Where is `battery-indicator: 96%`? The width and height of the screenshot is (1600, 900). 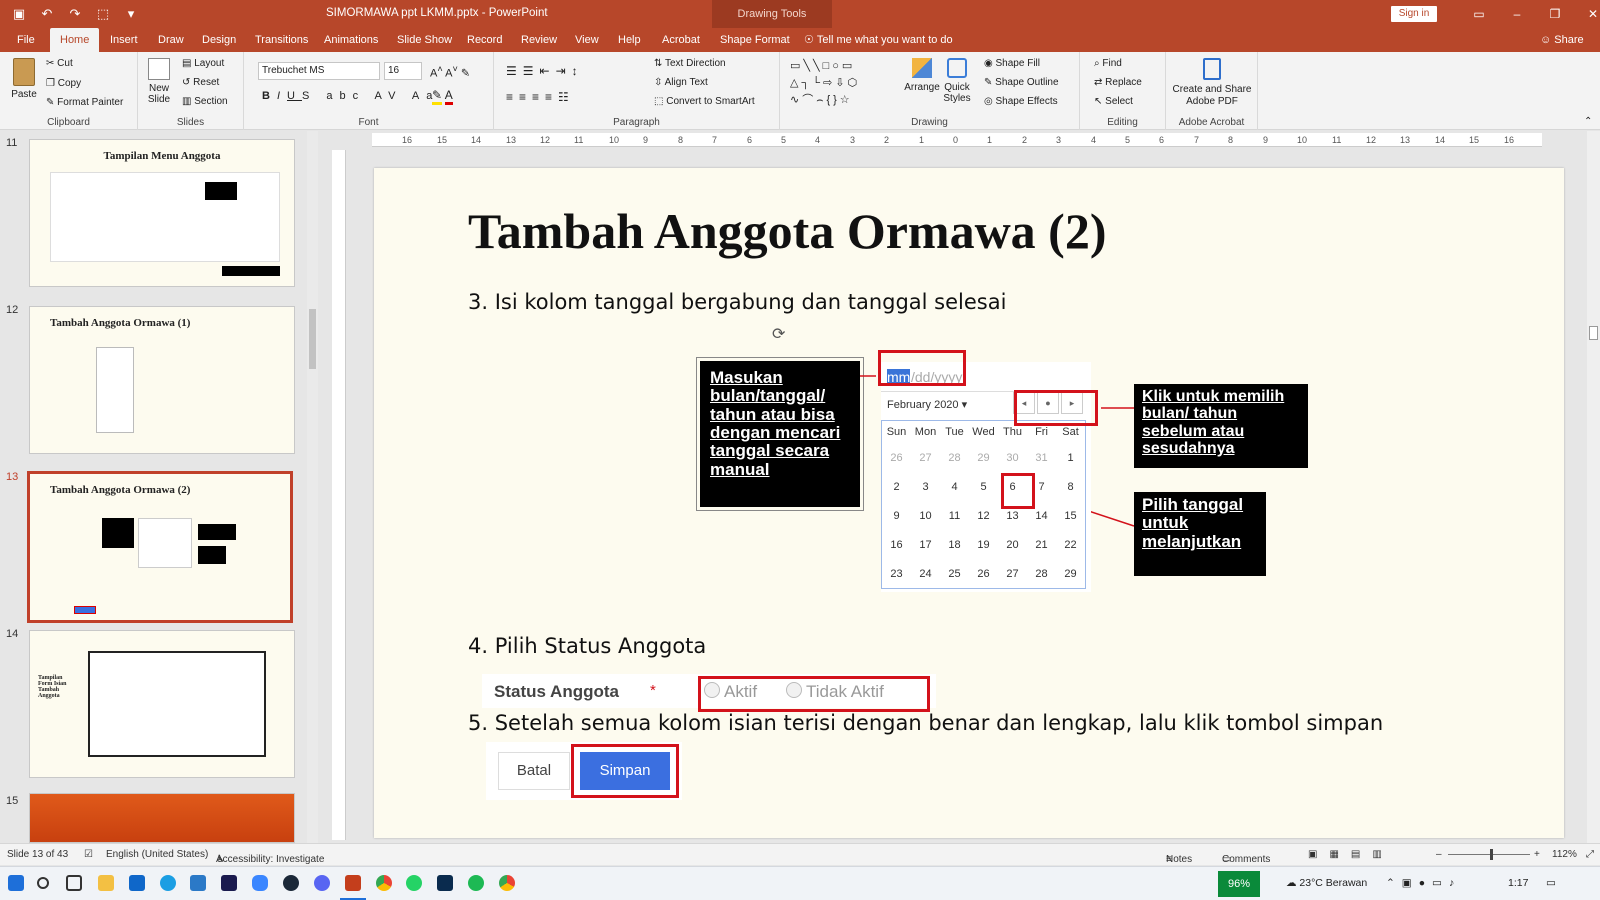 battery-indicator: 96% is located at coordinates (1239, 884).